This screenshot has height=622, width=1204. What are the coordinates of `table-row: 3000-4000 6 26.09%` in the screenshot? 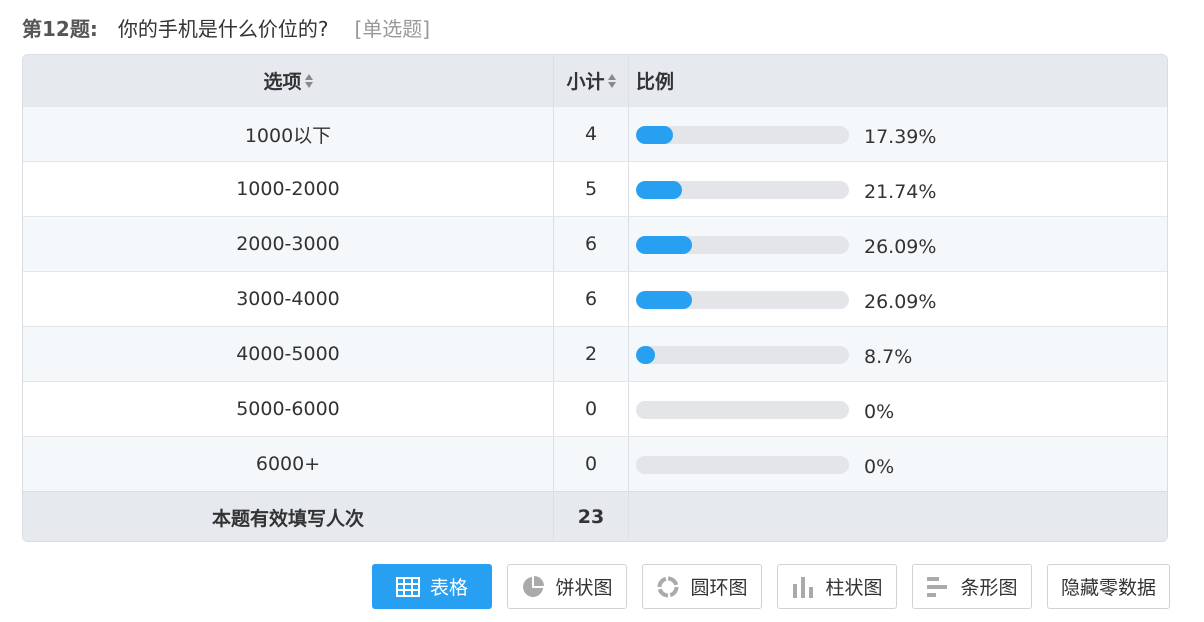 It's located at (595, 298).